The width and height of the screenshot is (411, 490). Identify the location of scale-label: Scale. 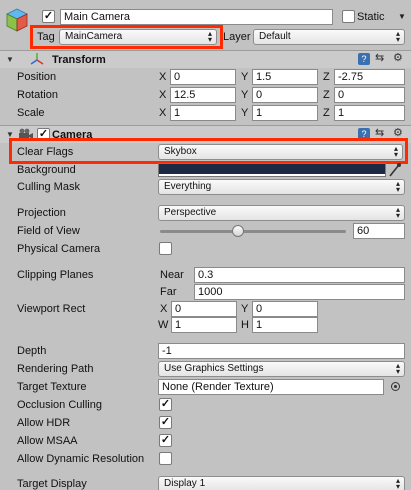
(31, 113).